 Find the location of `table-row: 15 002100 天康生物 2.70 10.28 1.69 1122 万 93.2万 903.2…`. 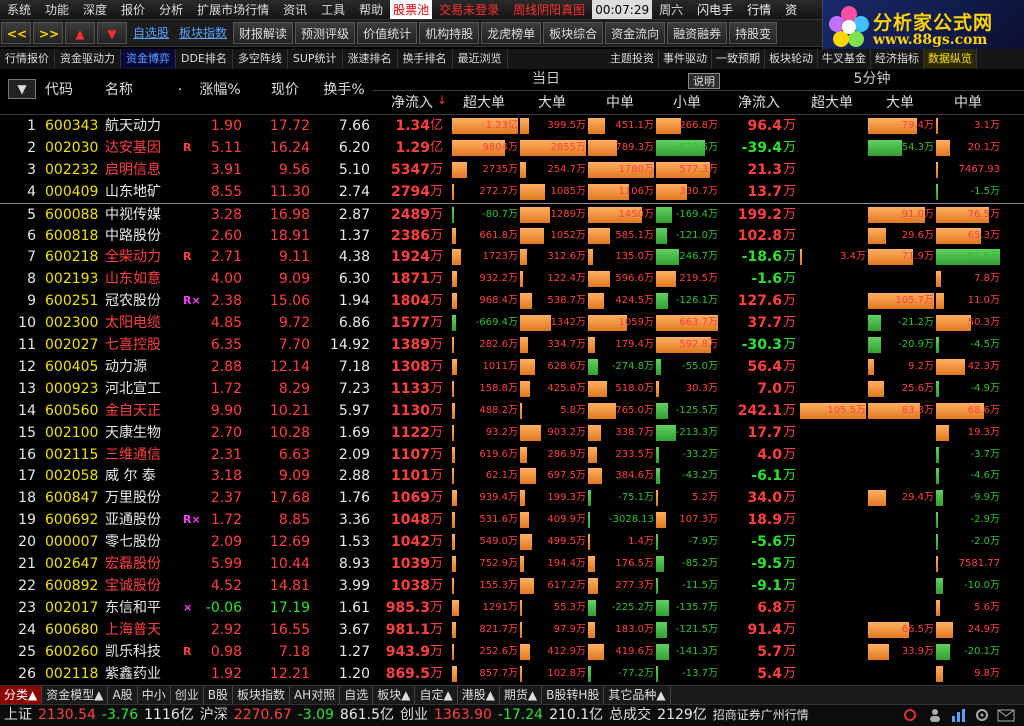

table-row: 15 002100 天康生物 2.70 10.28 1.69 1122 万 93.2万 903.2… is located at coordinates (512, 433).